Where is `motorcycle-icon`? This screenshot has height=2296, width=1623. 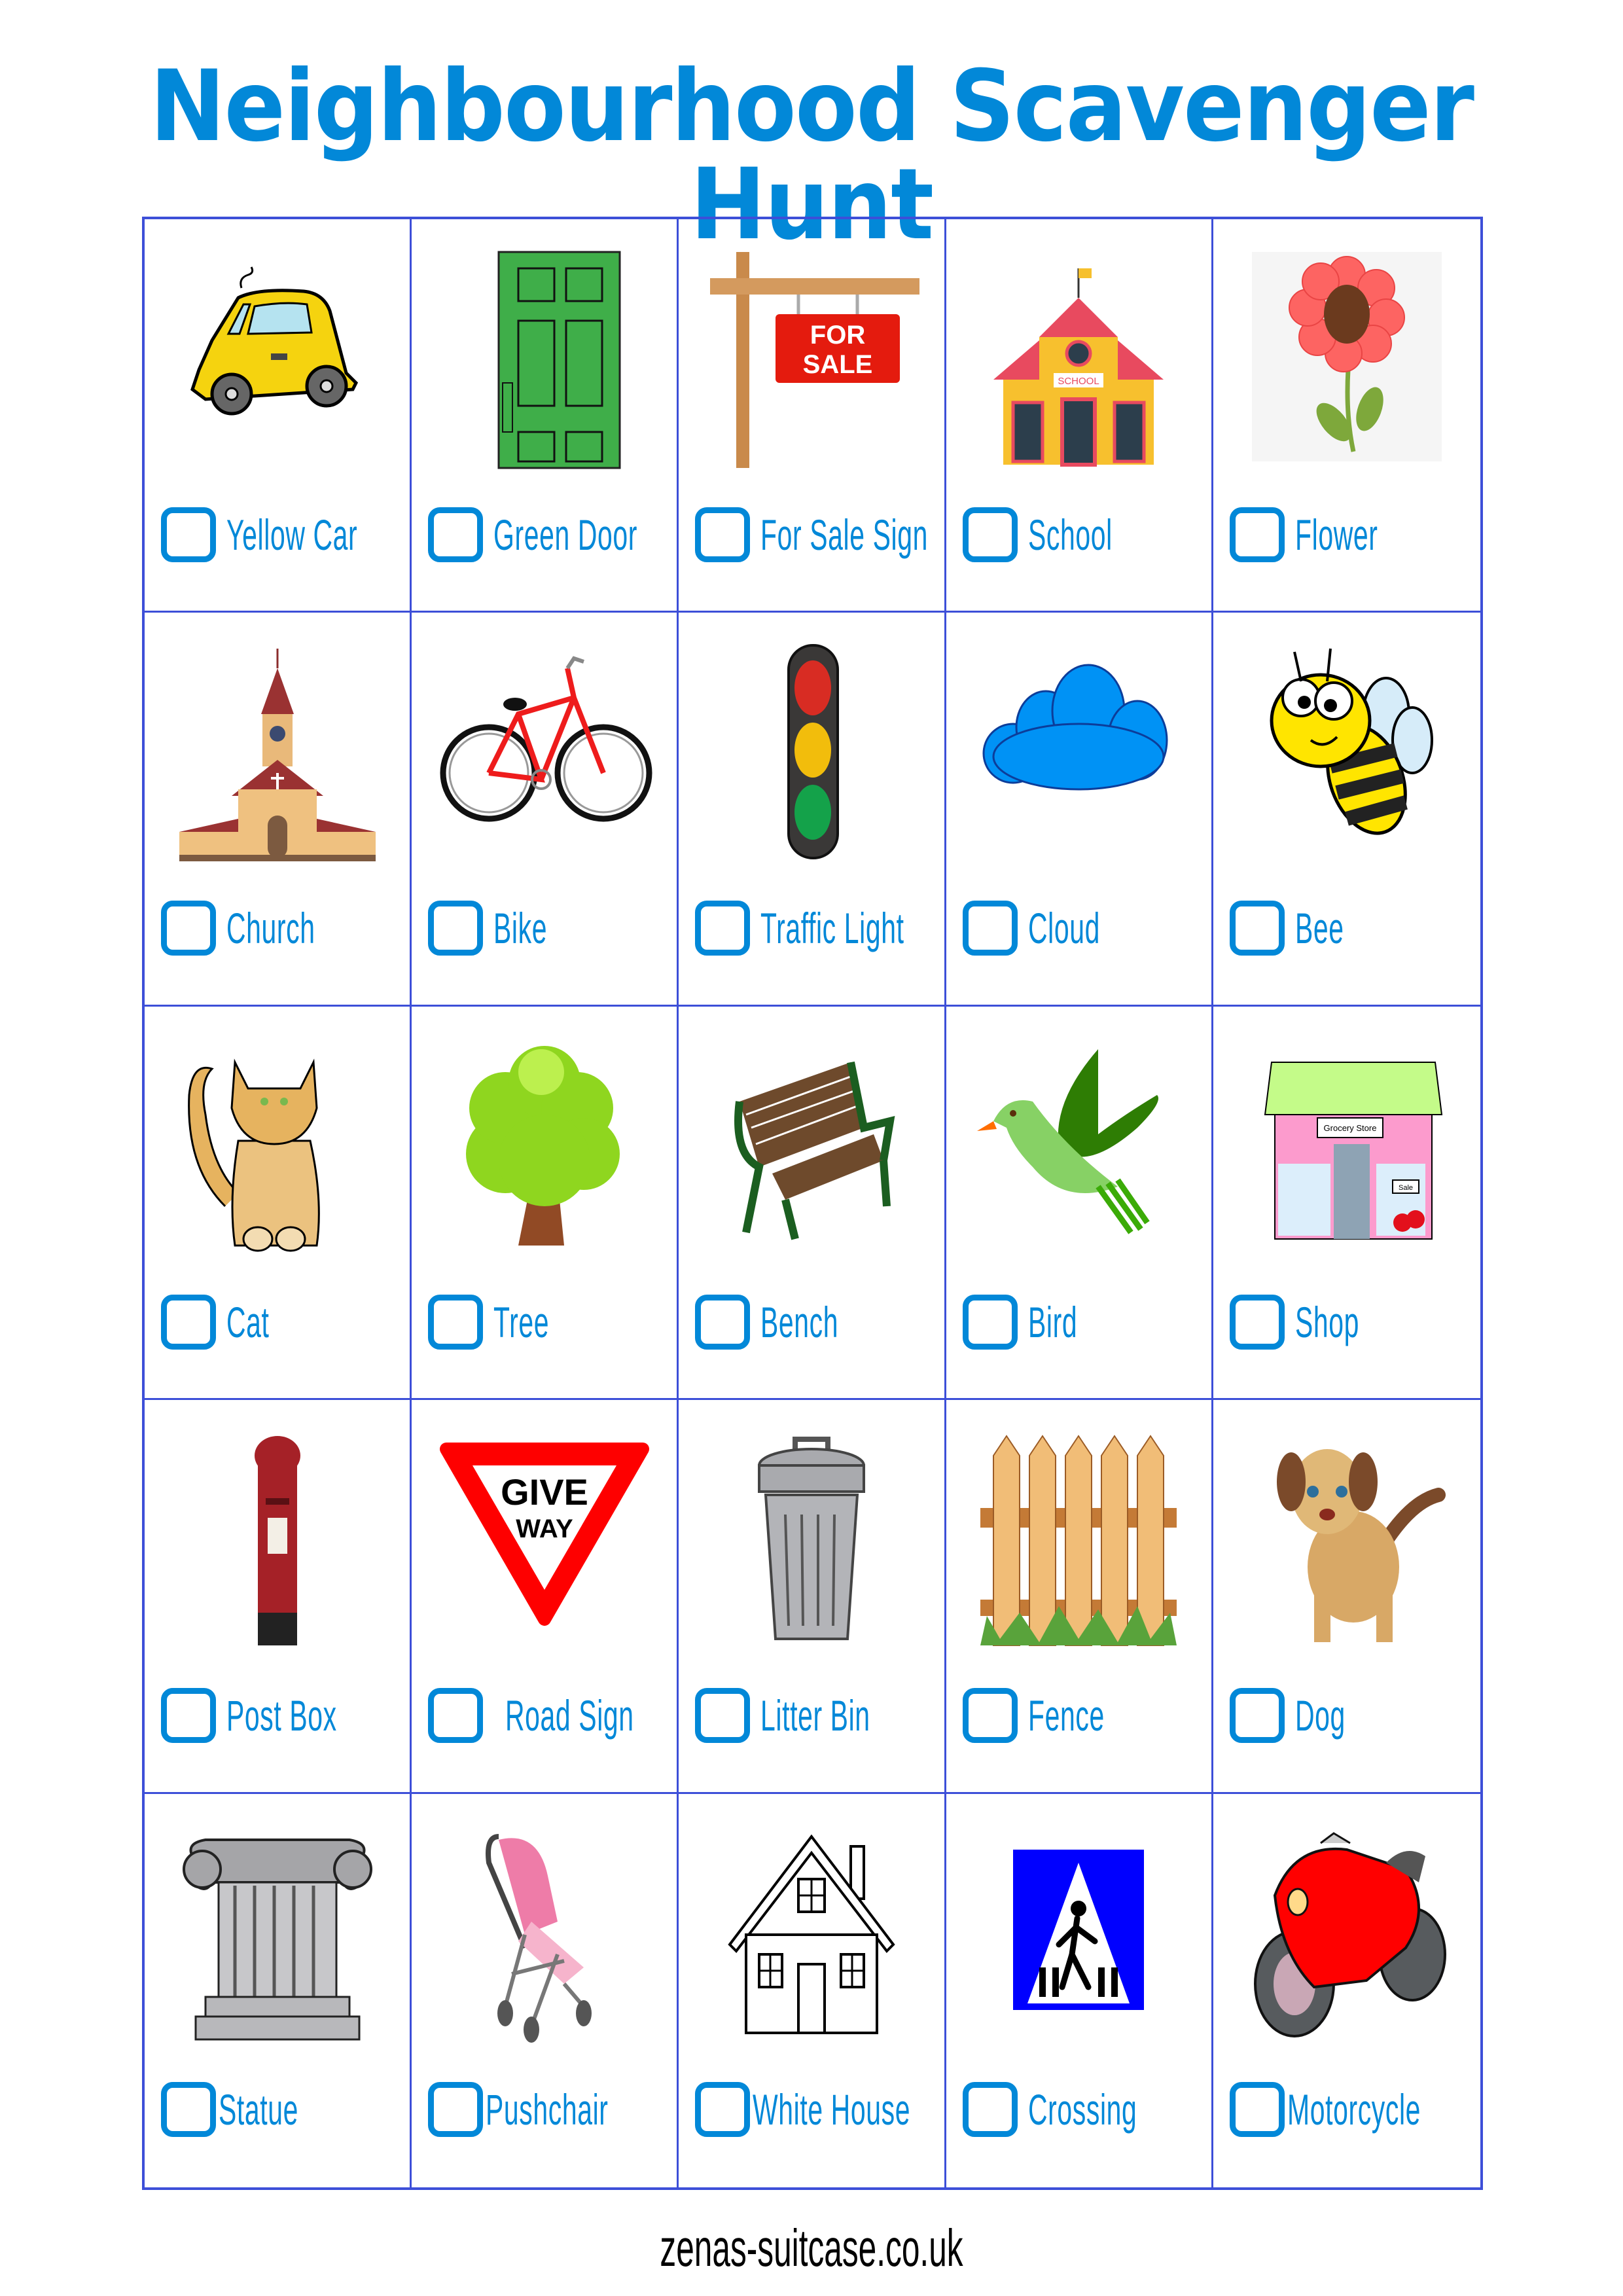 motorcycle-icon is located at coordinates (1350, 1934).